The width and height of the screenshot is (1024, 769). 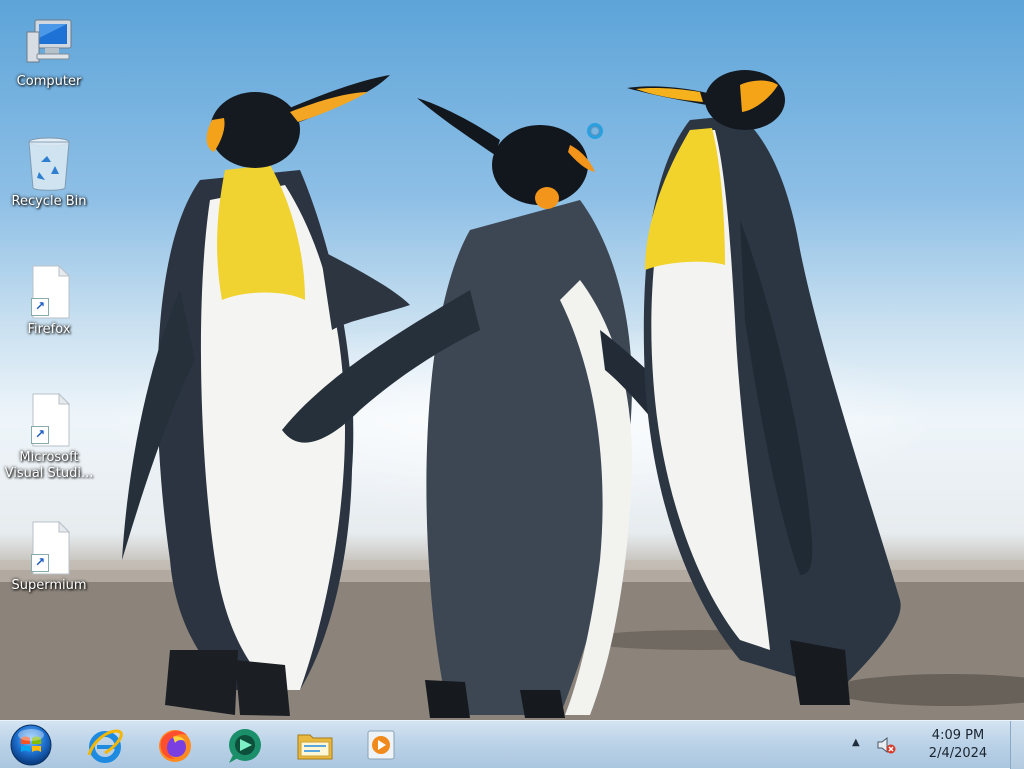 I want to click on computer-icon, so click(x=49, y=44).